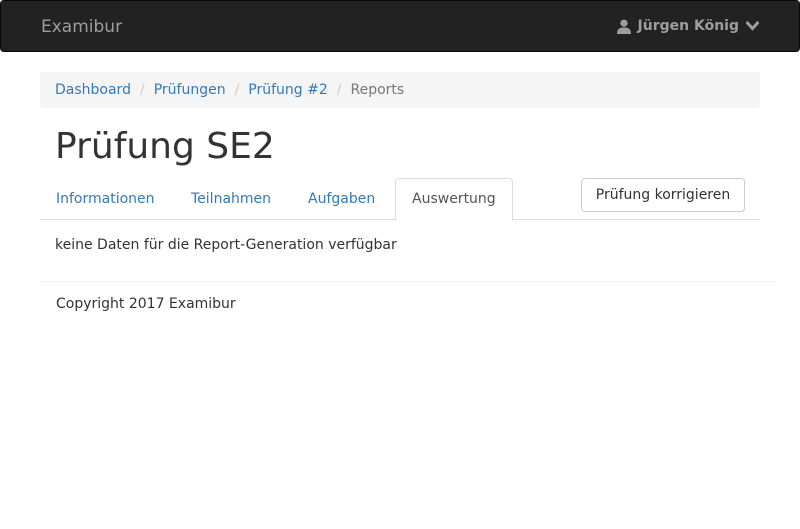  Describe the element at coordinates (231, 199) in the screenshot. I see `tab-teilnahmen: Teilnahmen` at that location.